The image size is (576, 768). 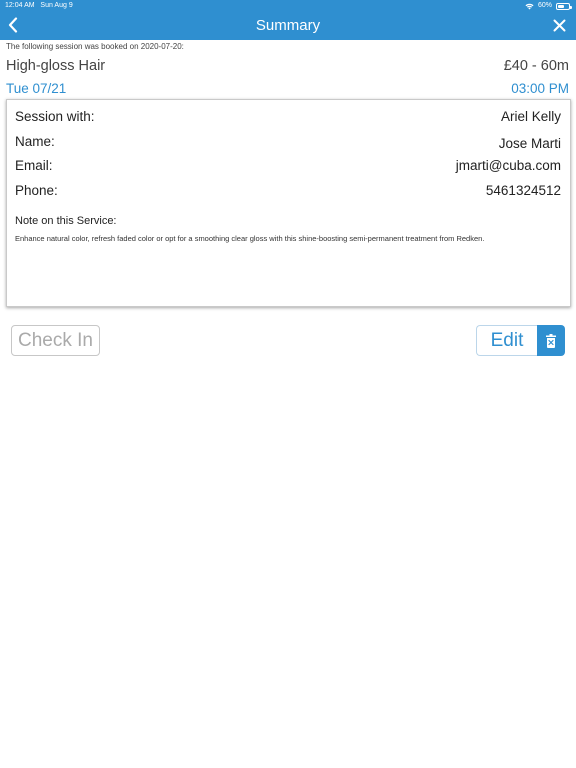 What do you see at coordinates (529, 143) in the screenshot?
I see `name-value: Jose Marti` at bounding box center [529, 143].